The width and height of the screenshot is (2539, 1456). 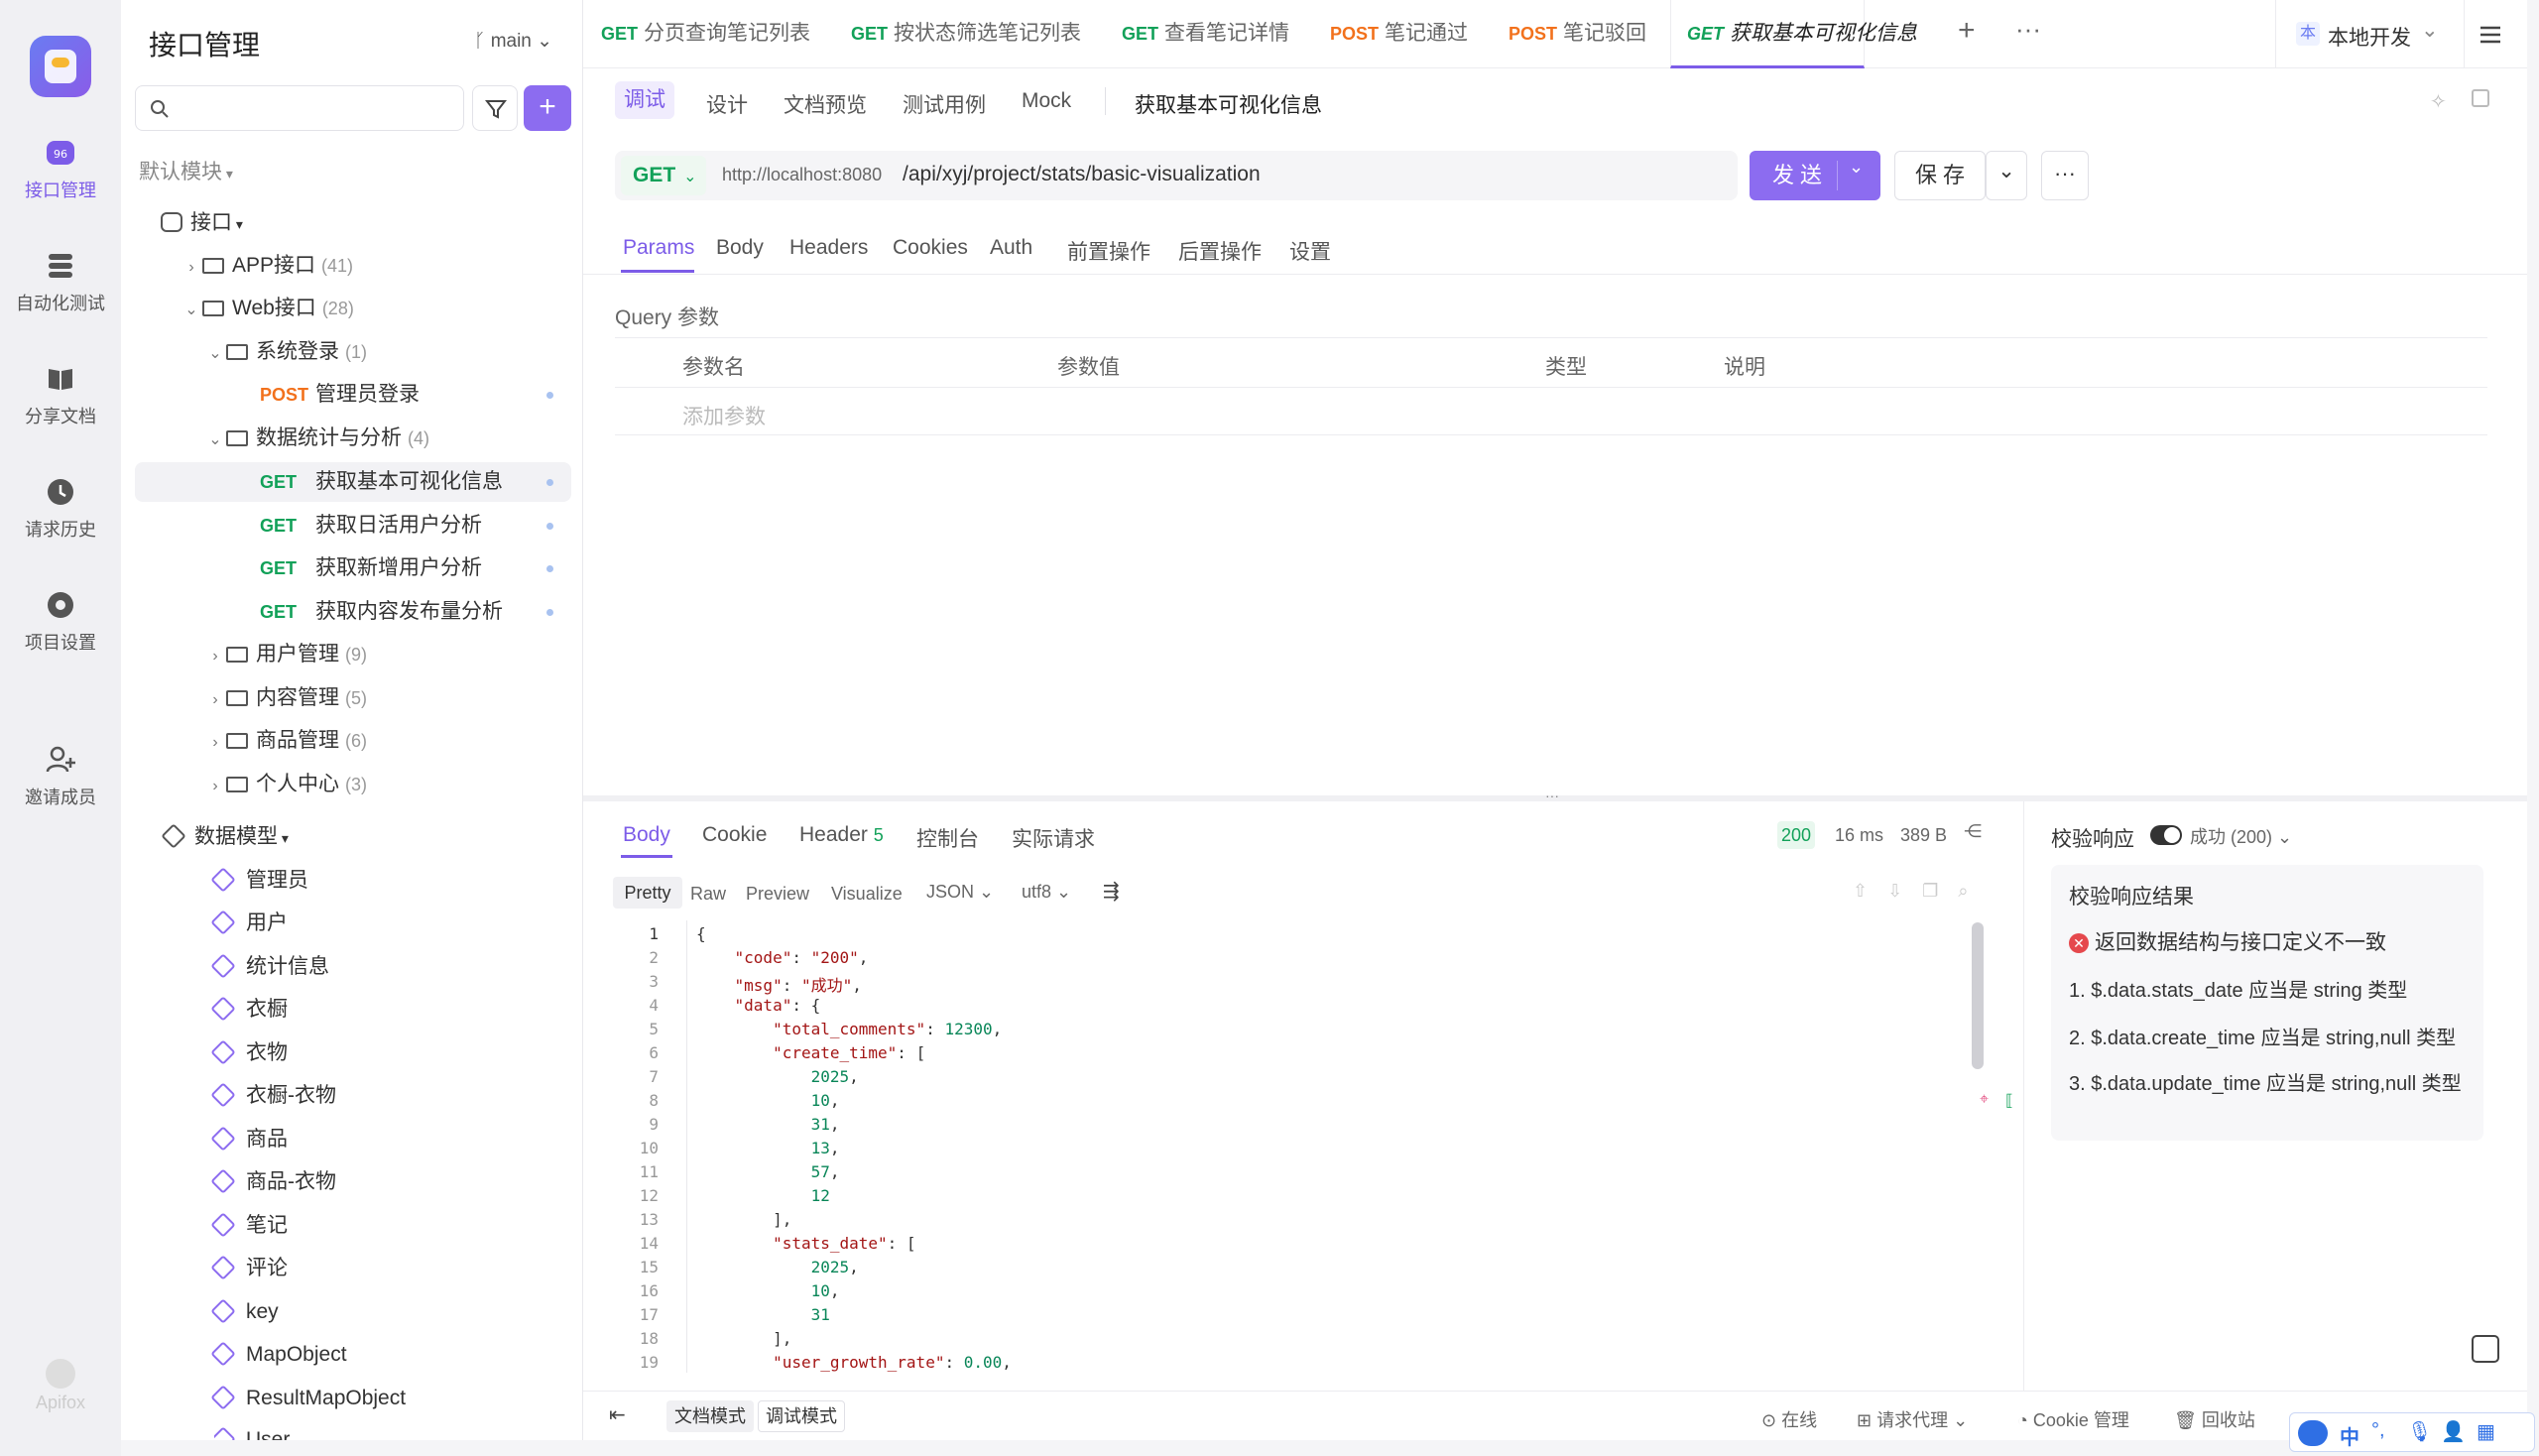 What do you see at coordinates (278, 1355) in the screenshot?
I see `model-item: MapObject` at bounding box center [278, 1355].